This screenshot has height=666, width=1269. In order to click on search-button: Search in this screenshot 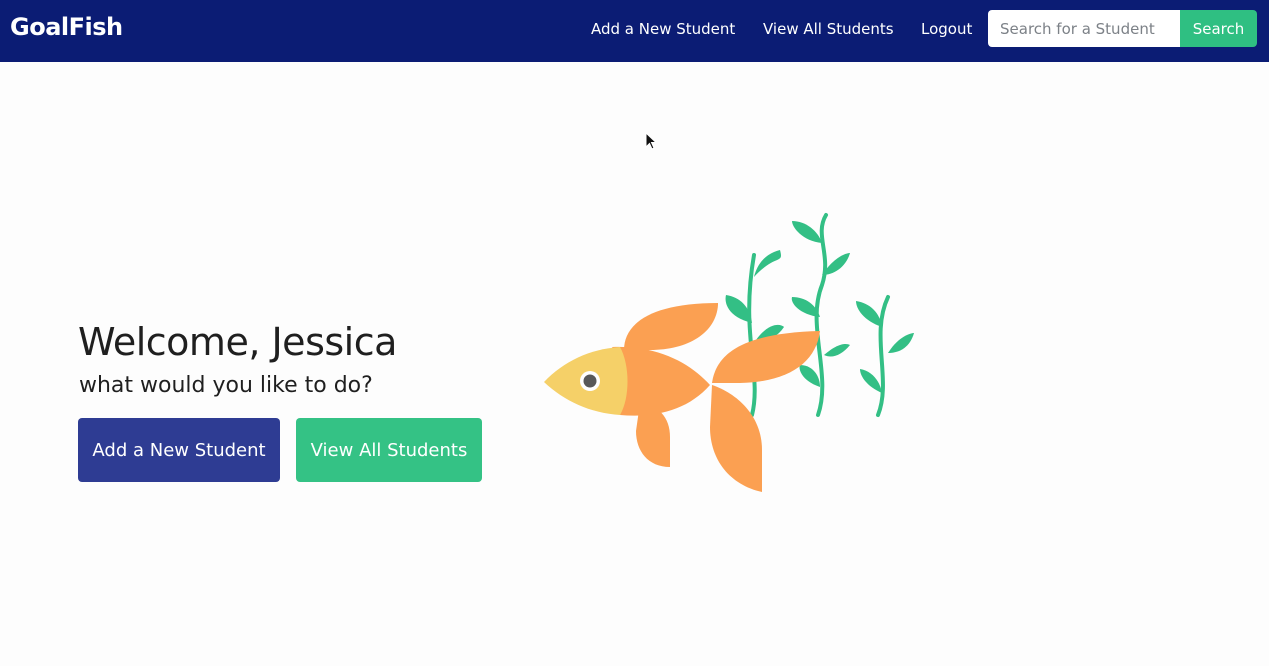, I will do `click(1218, 28)`.